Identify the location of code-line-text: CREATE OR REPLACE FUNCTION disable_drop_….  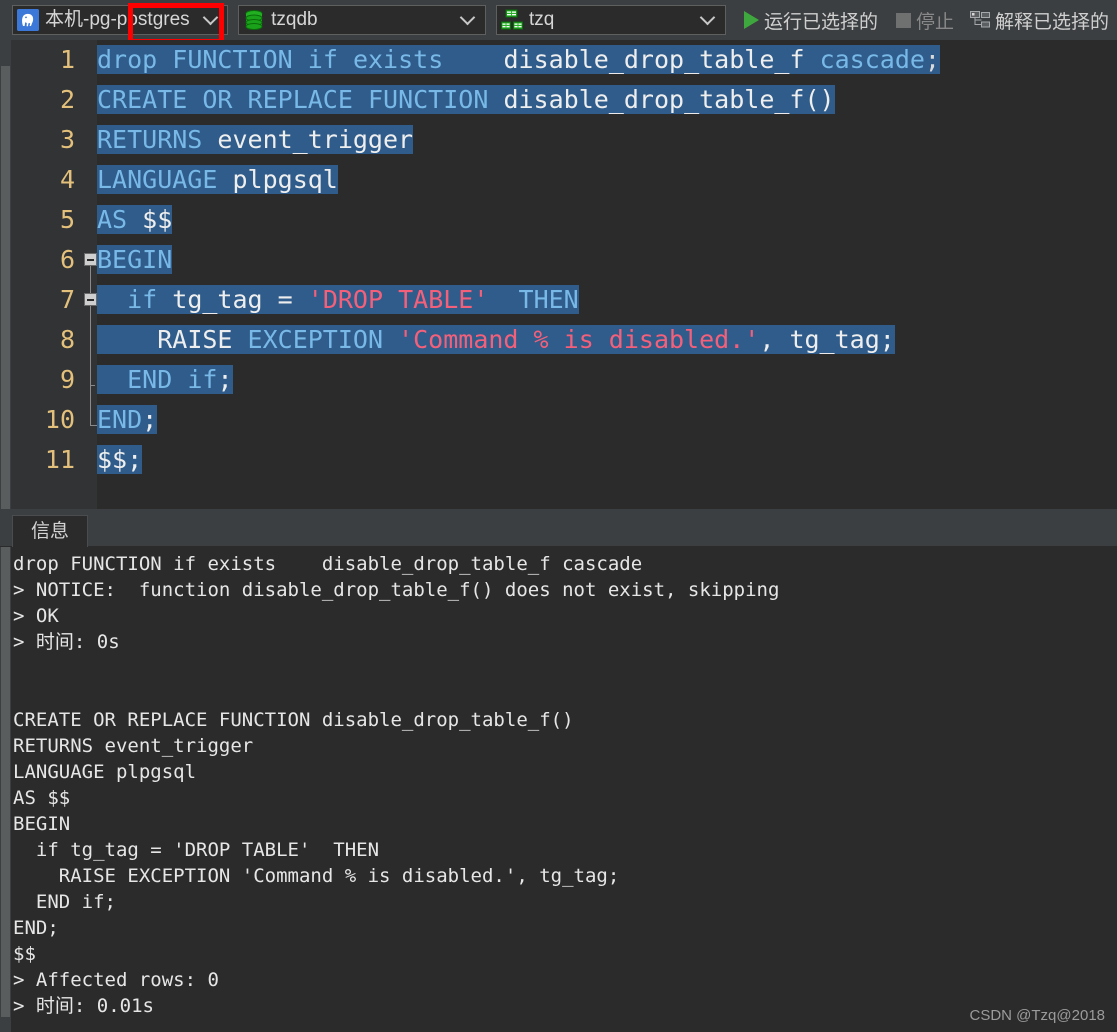
(466, 100).